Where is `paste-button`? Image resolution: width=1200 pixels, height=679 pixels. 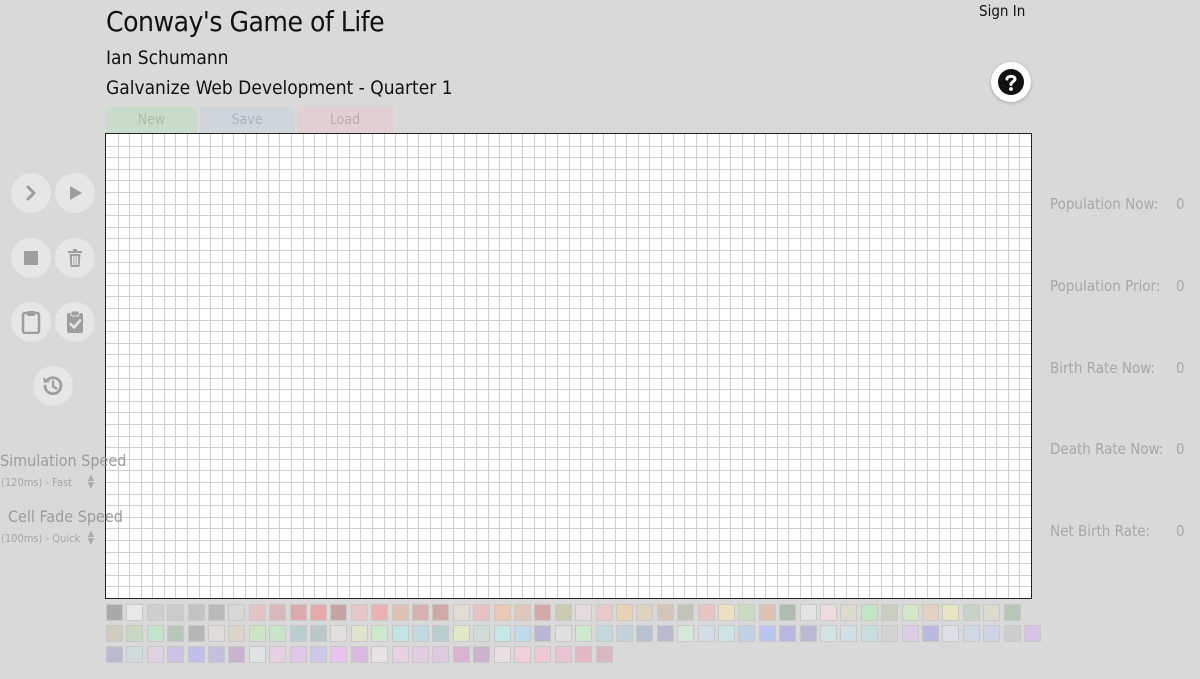 paste-button is located at coordinates (75, 322).